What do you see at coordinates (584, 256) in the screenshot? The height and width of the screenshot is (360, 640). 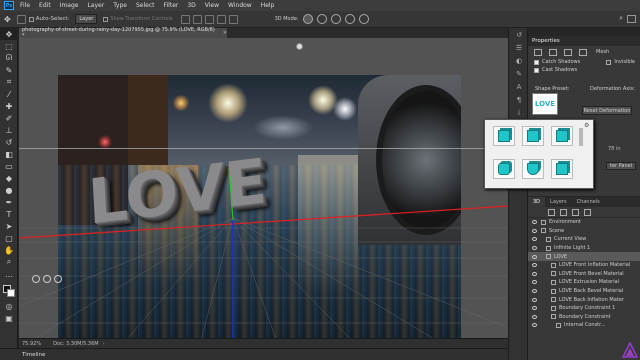 I see `layer-row: LOVE` at bounding box center [584, 256].